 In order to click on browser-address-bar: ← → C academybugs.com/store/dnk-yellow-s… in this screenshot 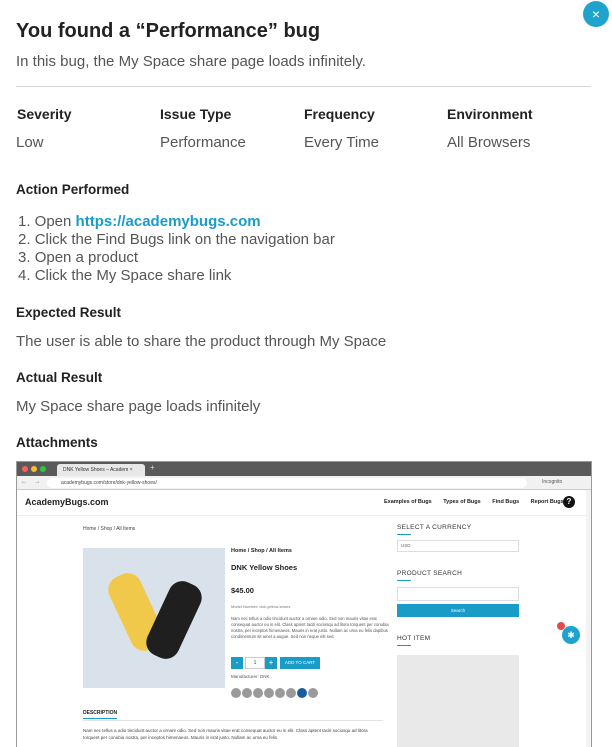, I will do `click(304, 483)`.